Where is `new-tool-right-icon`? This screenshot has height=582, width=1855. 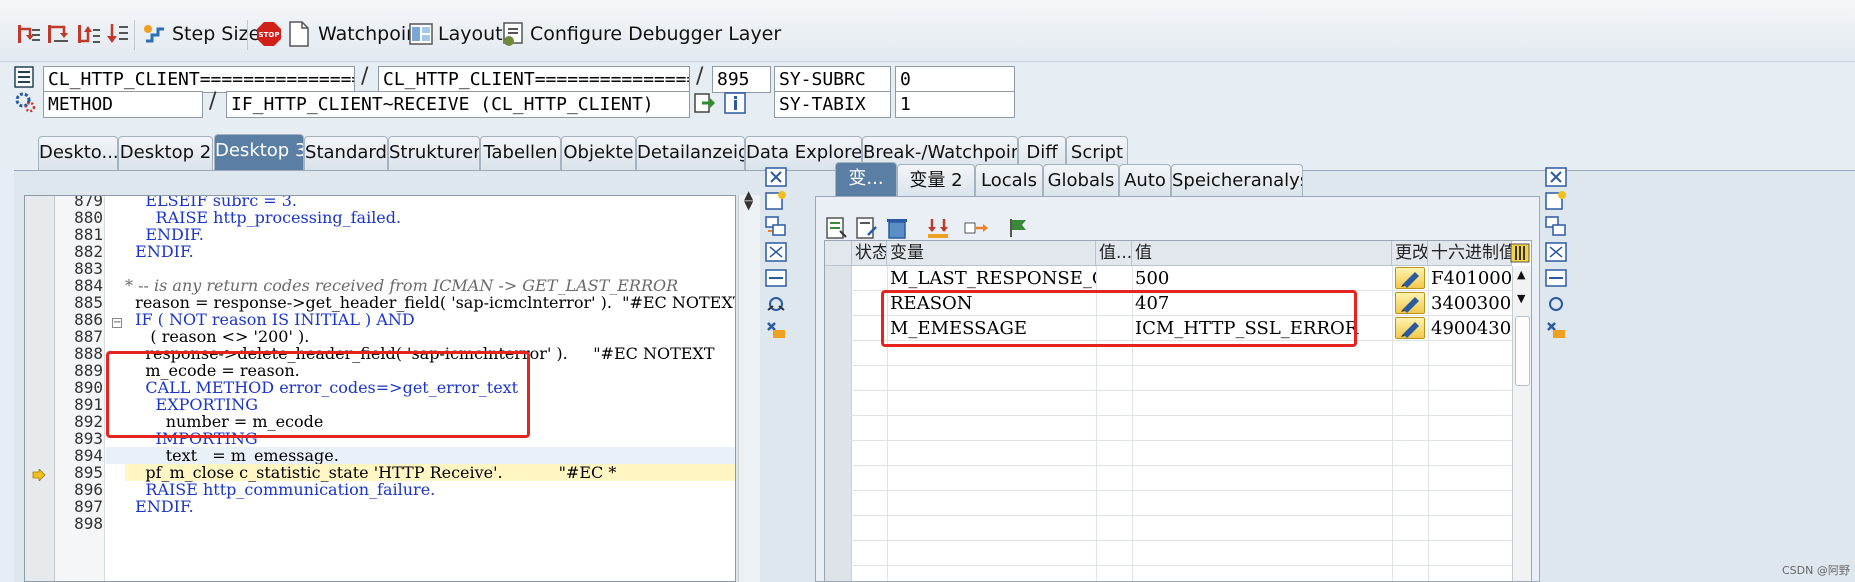 new-tool-right-icon is located at coordinates (1557, 201).